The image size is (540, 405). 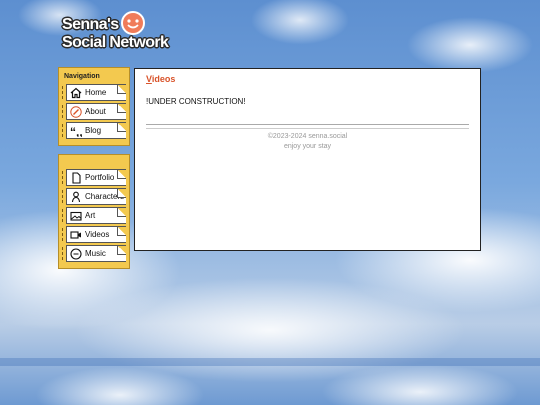 What do you see at coordinates (76, 93) in the screenshot?
I see `home-icon` at bounding box center [76, 93].